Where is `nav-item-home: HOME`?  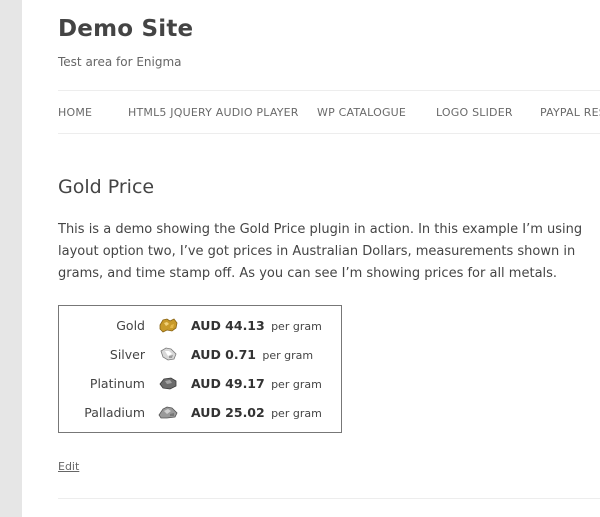
nav-item-home: HOME is located at coordinates (75, 112).